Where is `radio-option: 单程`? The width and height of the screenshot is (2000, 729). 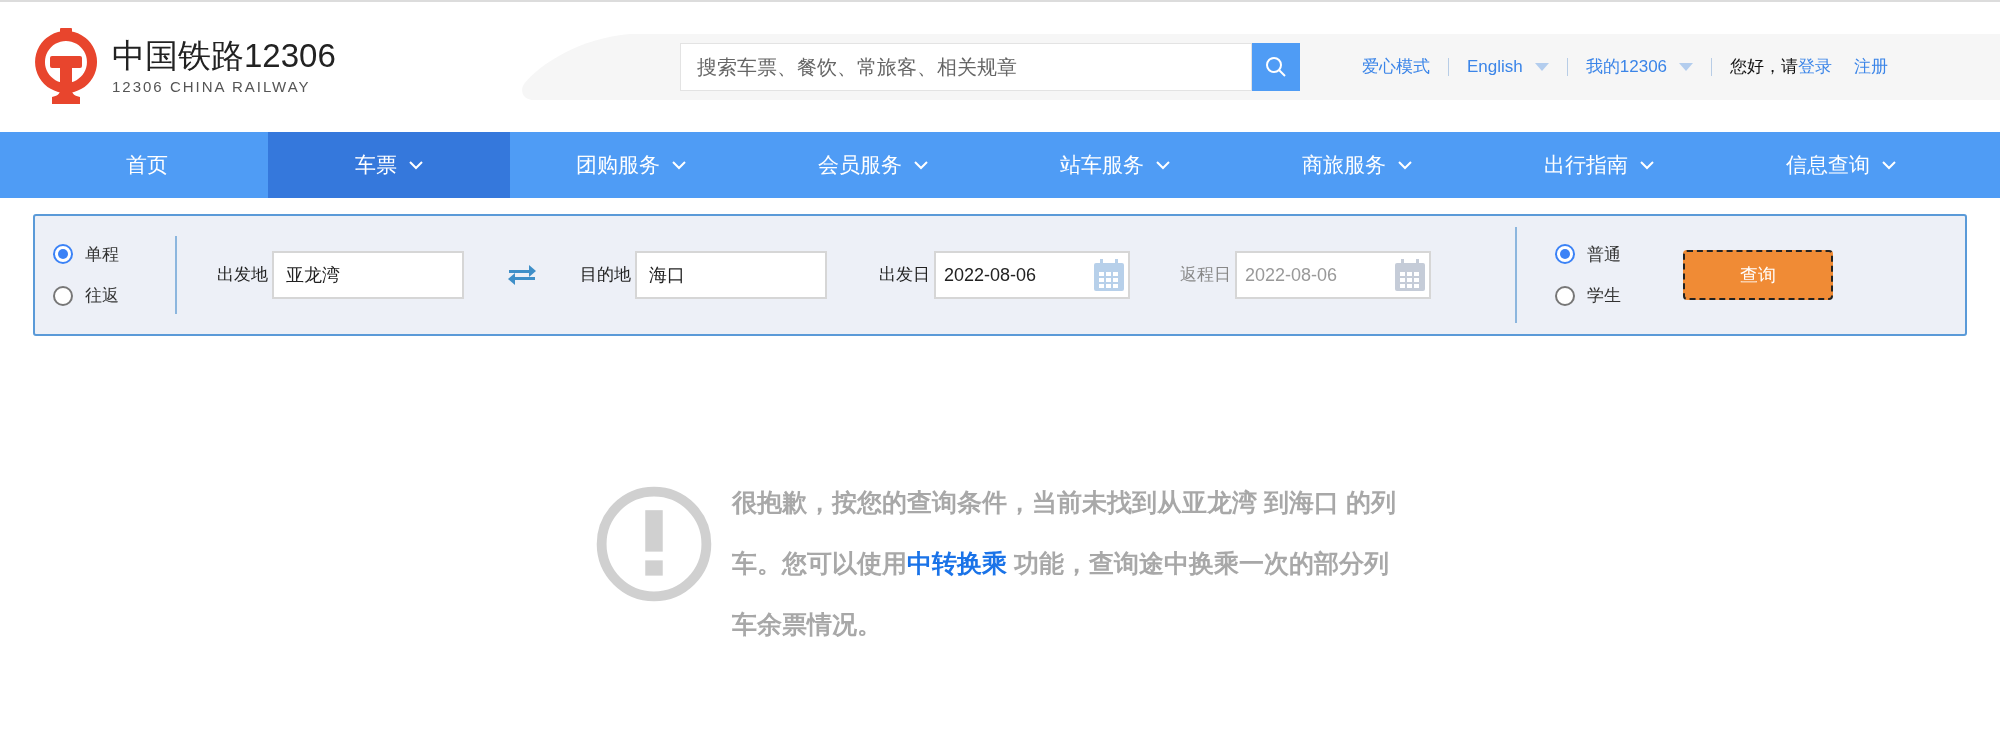 radio-option: 单程 is located at coordinates (114, 254).